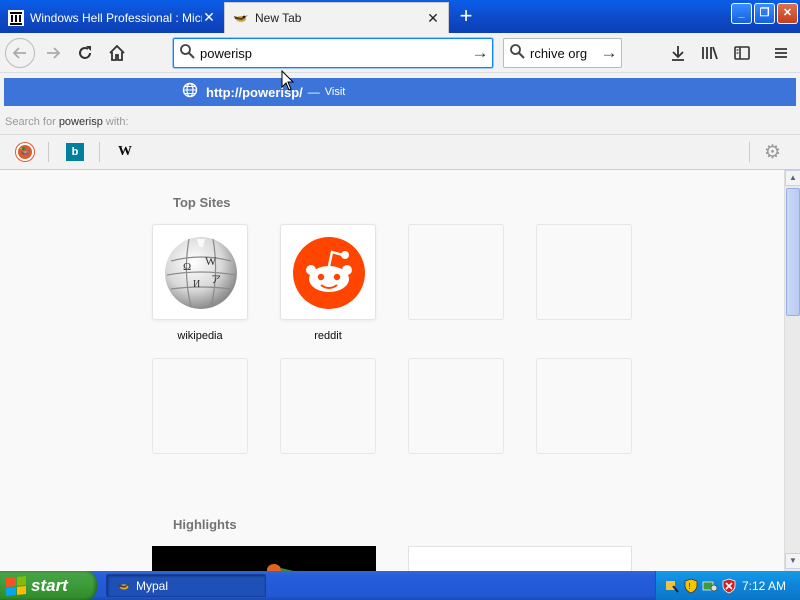 Image resolution: width=800 pixels, height=600 pixels. Describe the element at coordinates (152, 585) in the screenshot. I see `taskbar-item-label: Mypal` at that location.